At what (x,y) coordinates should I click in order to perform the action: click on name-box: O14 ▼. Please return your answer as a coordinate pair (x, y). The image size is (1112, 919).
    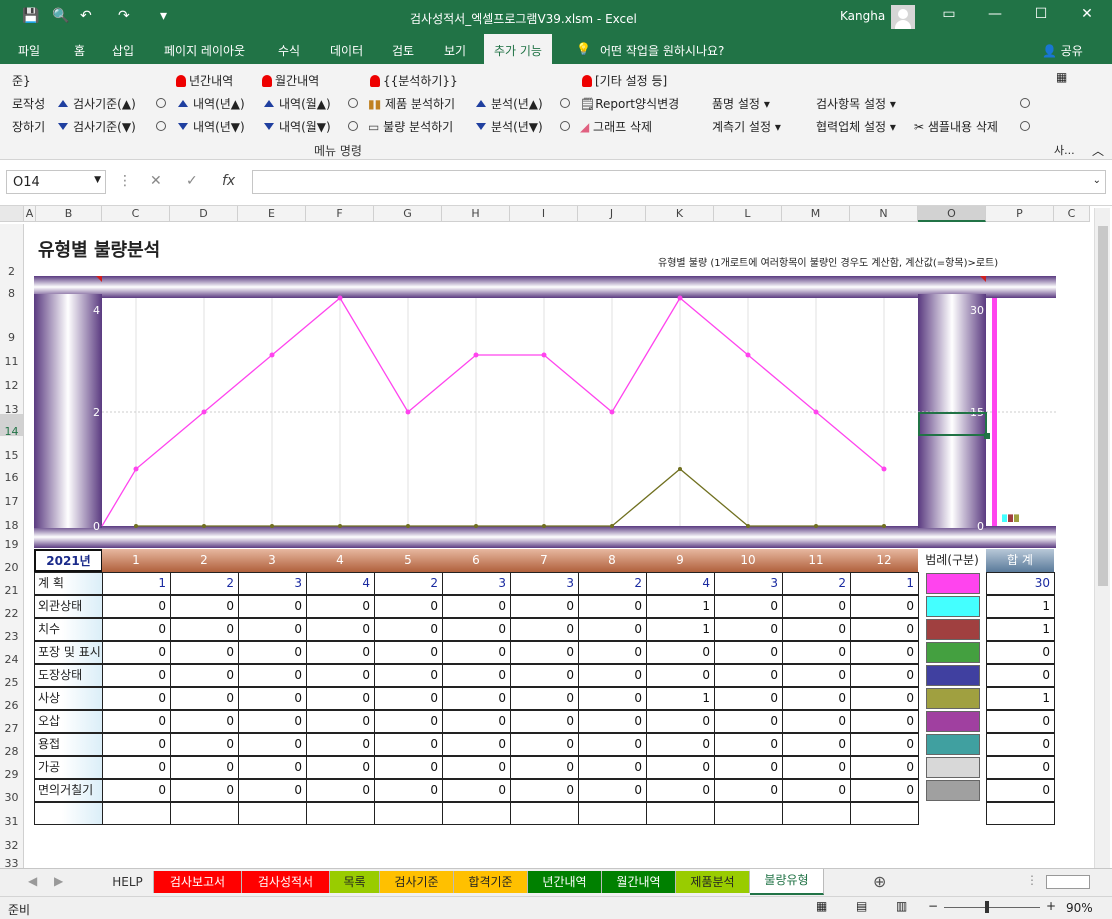
    Looking at the image, I should click on (56, 182).